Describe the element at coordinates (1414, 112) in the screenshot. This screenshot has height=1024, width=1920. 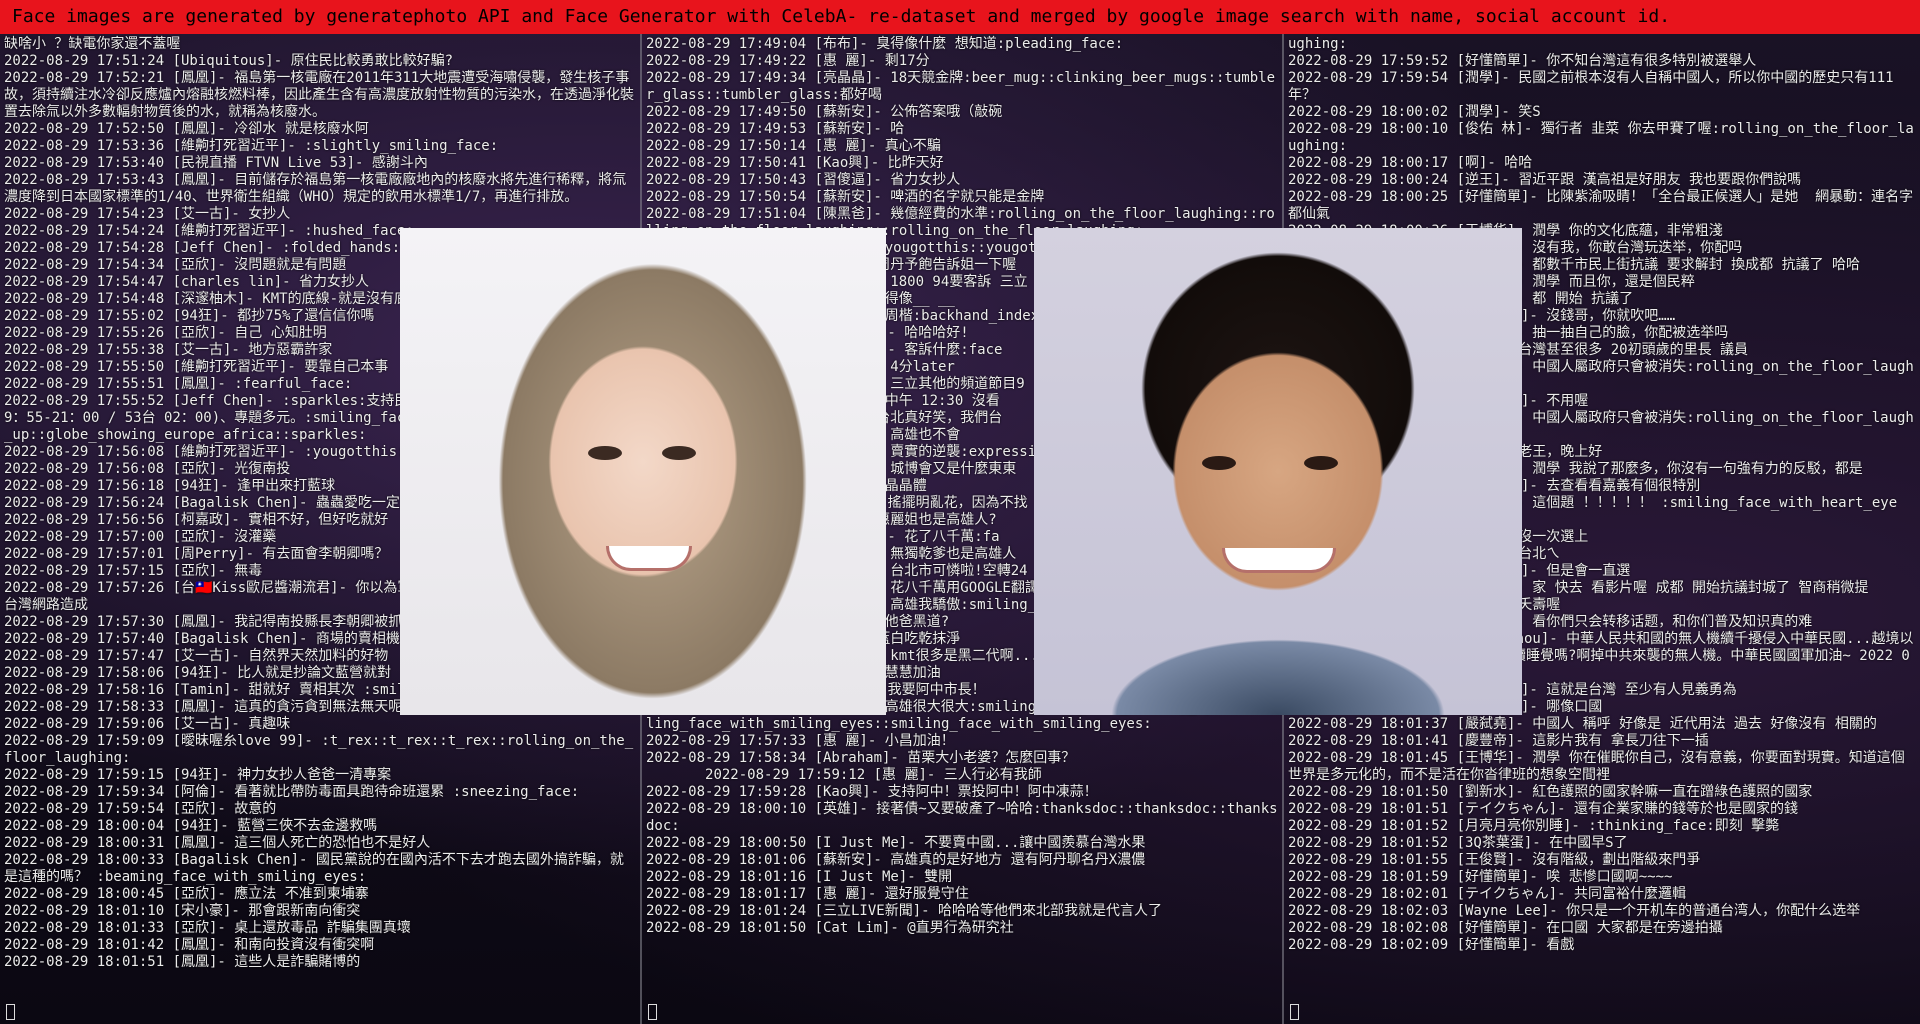
I see `chat-log-line: 2022-08-29 18:00:02 [潤學]- 笑S` at that location.